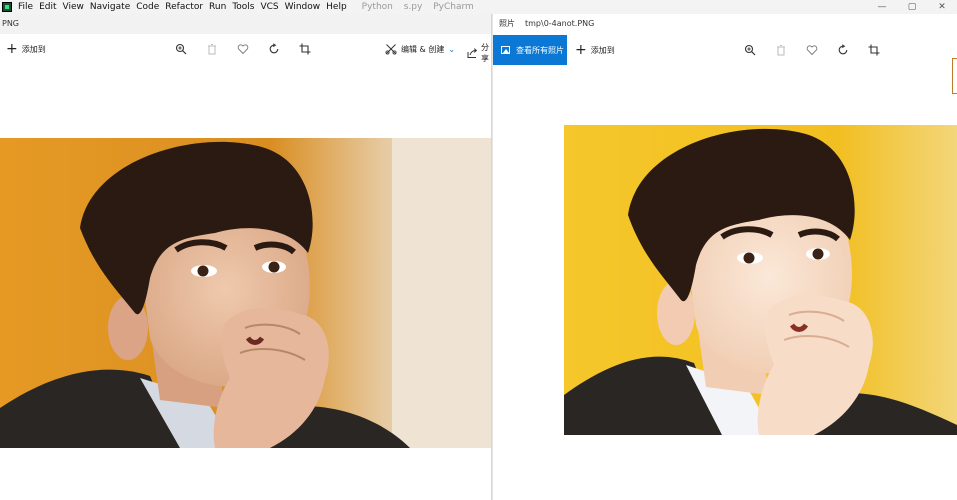 This screenshot has width=957, height=500. I want to click on left-window-title: PNG, so click(11, 23).